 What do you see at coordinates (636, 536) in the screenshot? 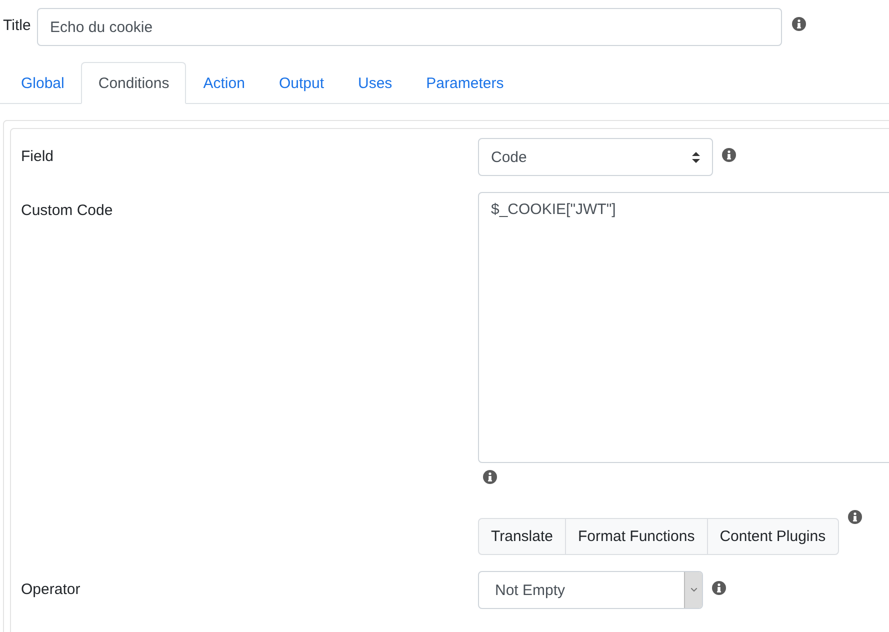
I see `toolbar-button: Format Functions` at bounding box center [636, 536].